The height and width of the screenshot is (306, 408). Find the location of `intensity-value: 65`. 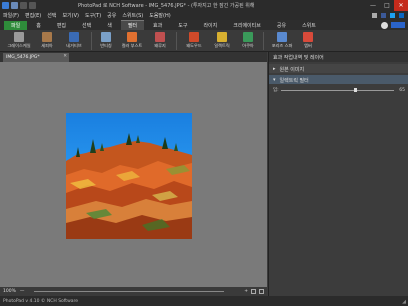

intensity-value: 65 is located at coordinates (402, 90).